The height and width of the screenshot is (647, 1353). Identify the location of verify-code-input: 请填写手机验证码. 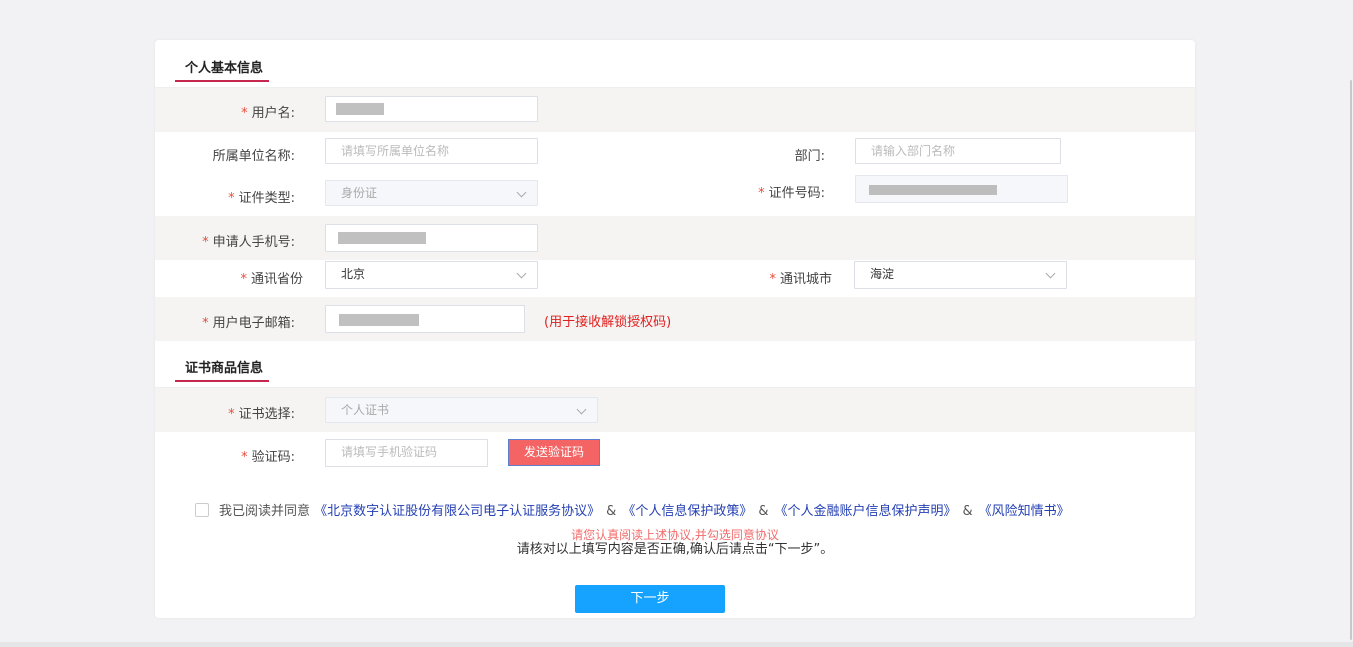
(406, 453).